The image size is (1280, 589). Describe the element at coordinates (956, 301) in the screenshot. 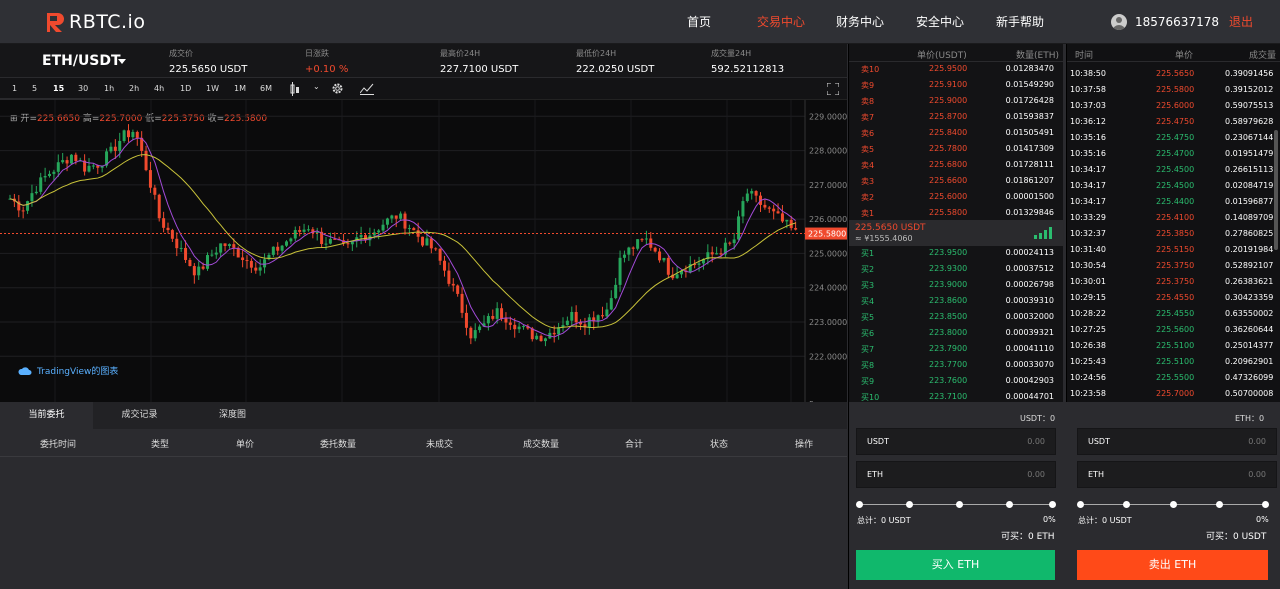

I see `bid-row: 买4 223.8600 0.00039310` at that location.